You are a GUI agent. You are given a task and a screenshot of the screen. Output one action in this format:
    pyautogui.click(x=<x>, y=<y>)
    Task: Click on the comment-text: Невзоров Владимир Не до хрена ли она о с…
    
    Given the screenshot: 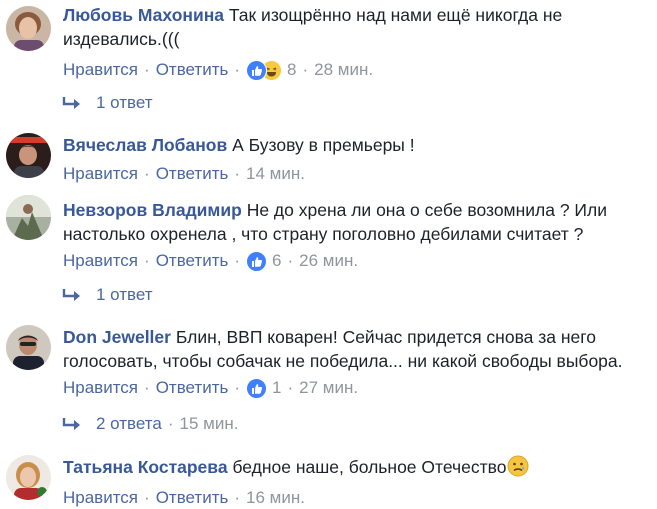 What is the action you would take?
    pyautogui.click(x=356, y=222)
    